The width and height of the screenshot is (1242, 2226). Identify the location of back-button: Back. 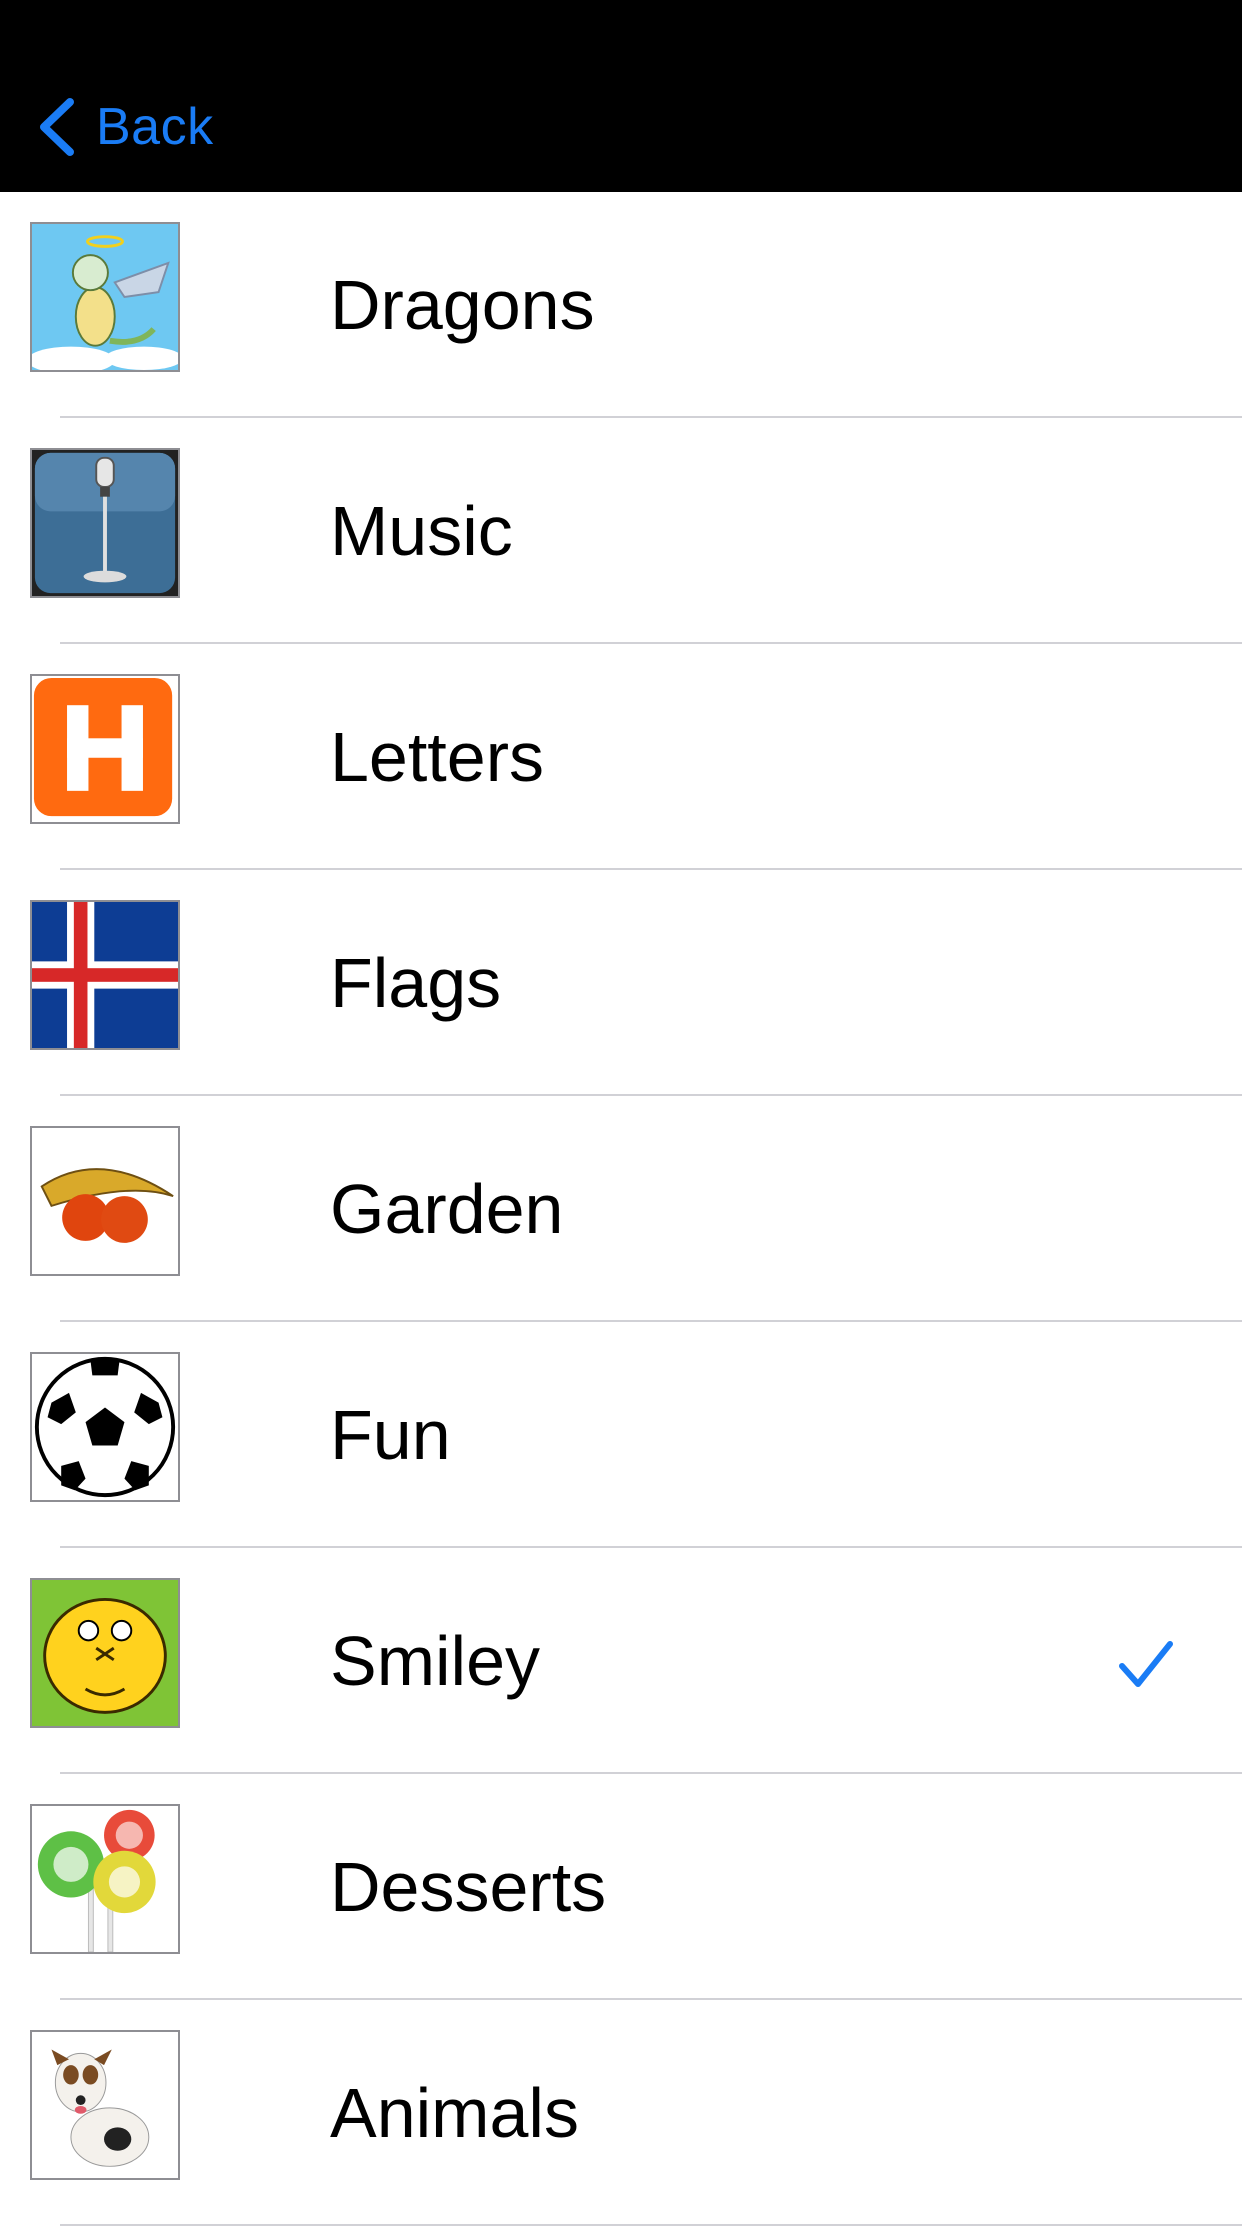
(125, 127).